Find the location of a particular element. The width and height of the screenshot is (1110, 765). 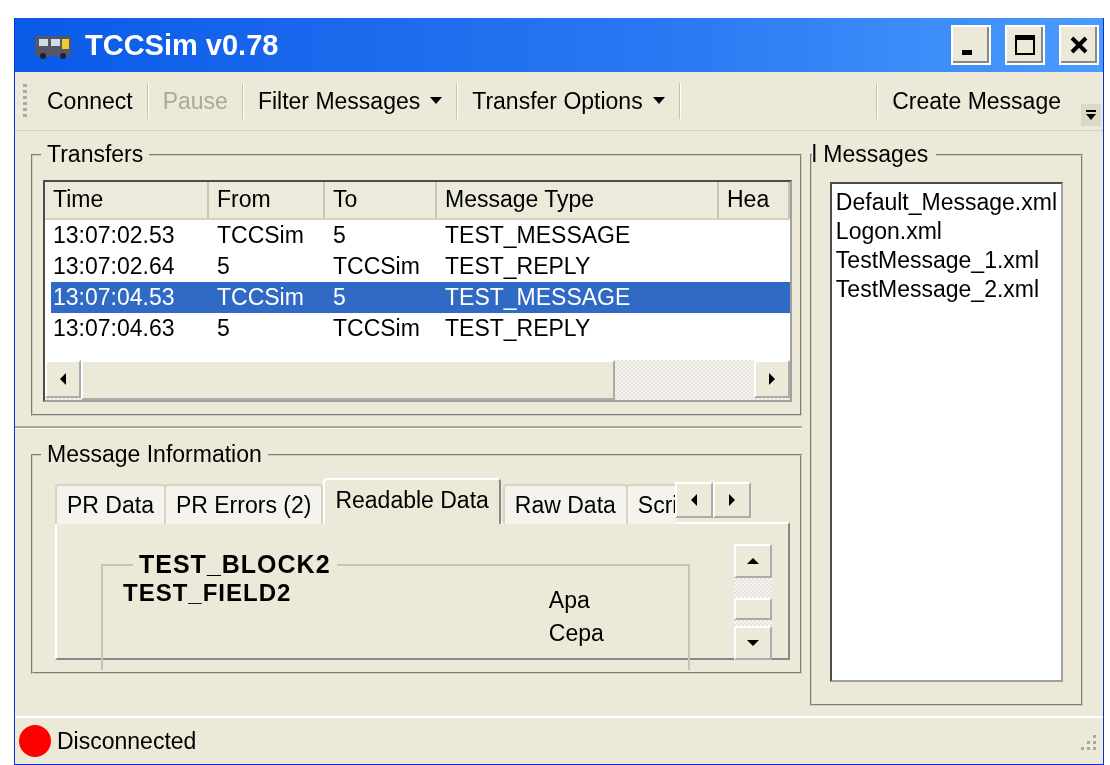

list-item: Default_Message.xml is located at coordinates (946, 202).